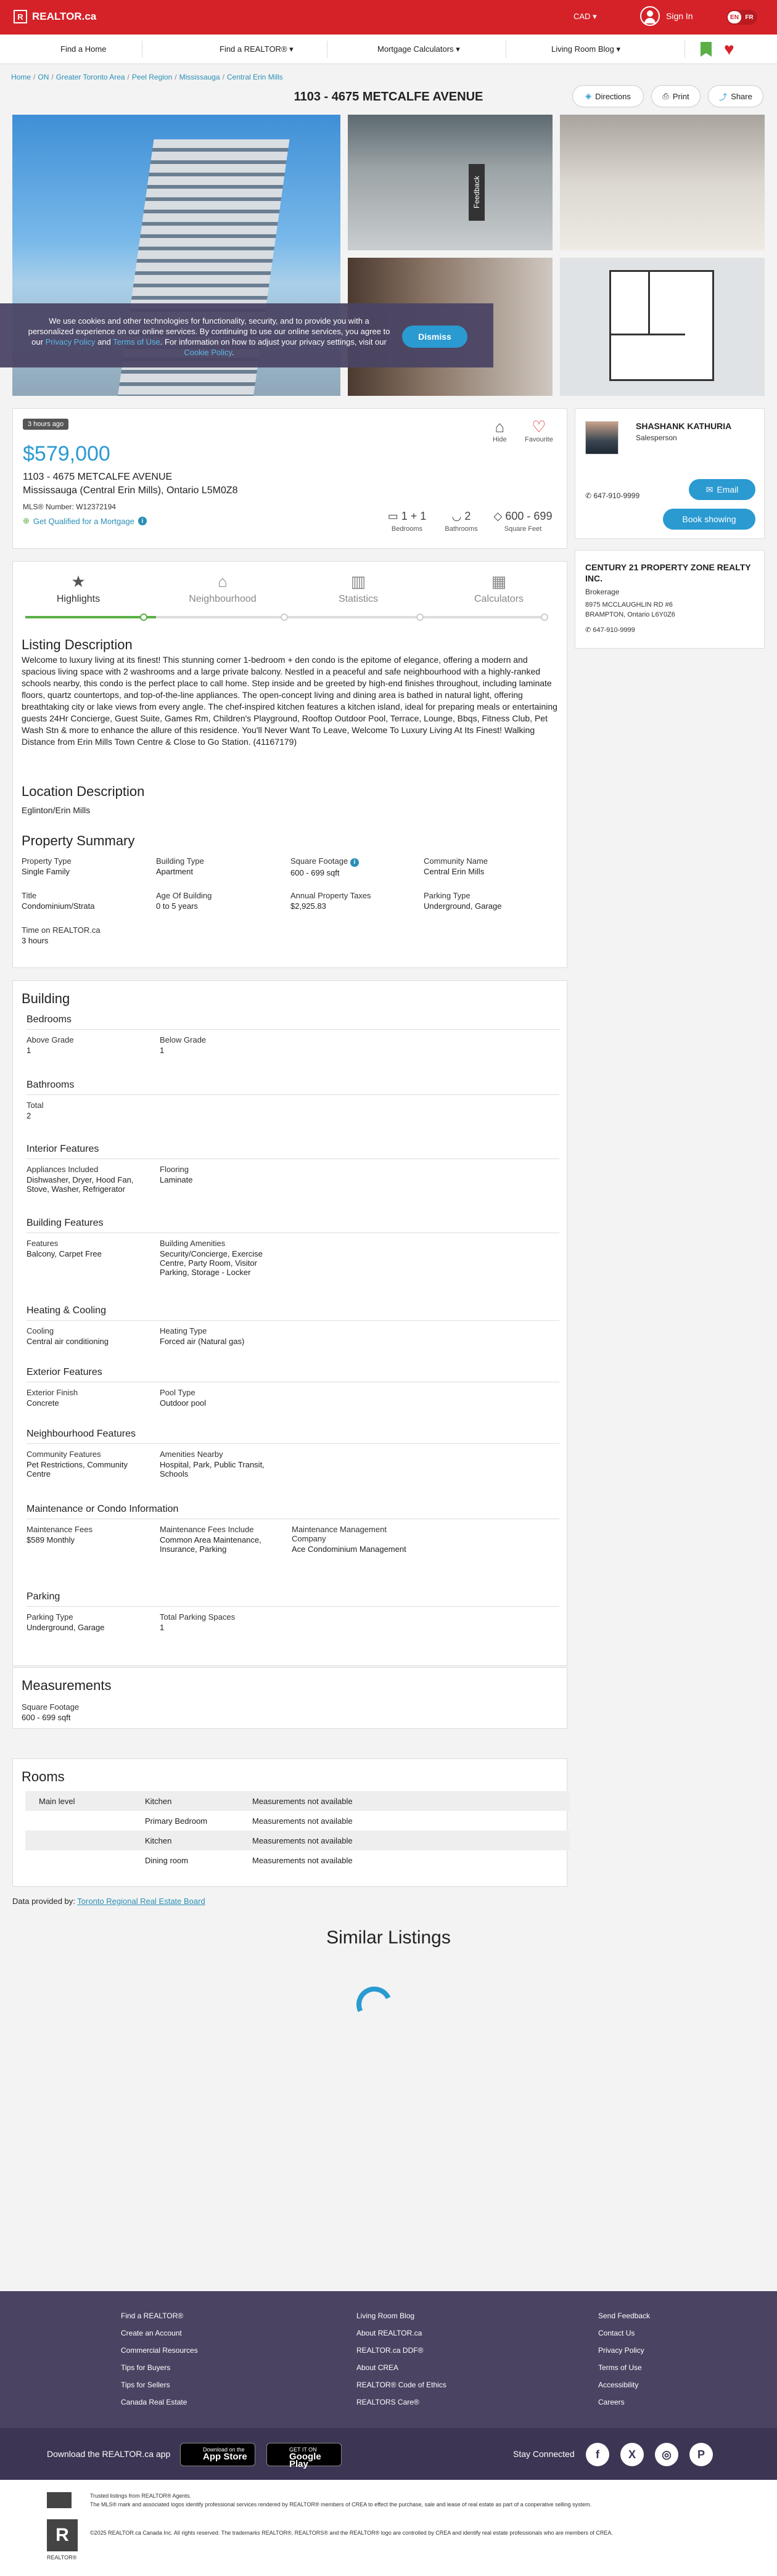 Image resolution: width=777 pixels, height=2576 pixels. What do you see at coordinates (85, 521) in the screenshot?
I see `mortgage-link: ⊕ Get Qualified for a Mortgage i` at bounding box center [85, 521].